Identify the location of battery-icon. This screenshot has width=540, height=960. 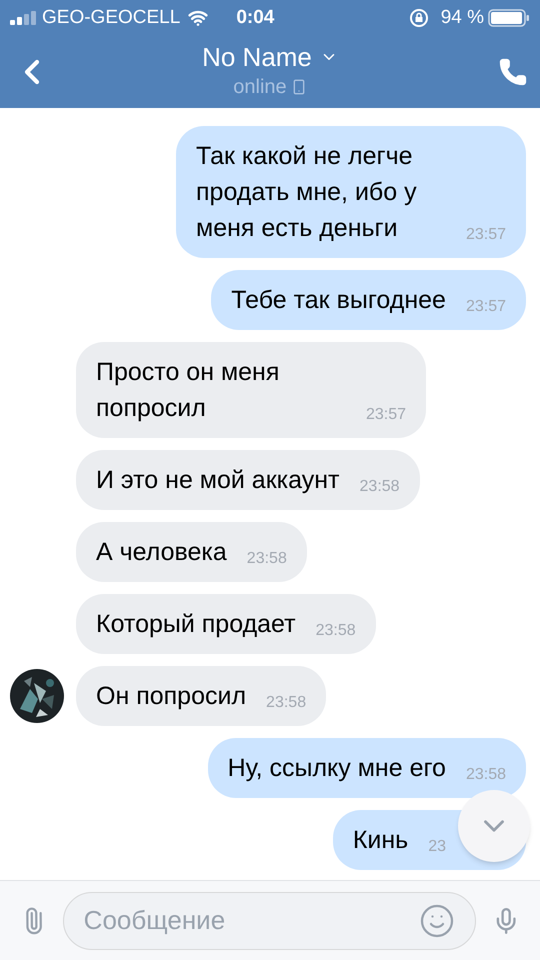
(509, 18).